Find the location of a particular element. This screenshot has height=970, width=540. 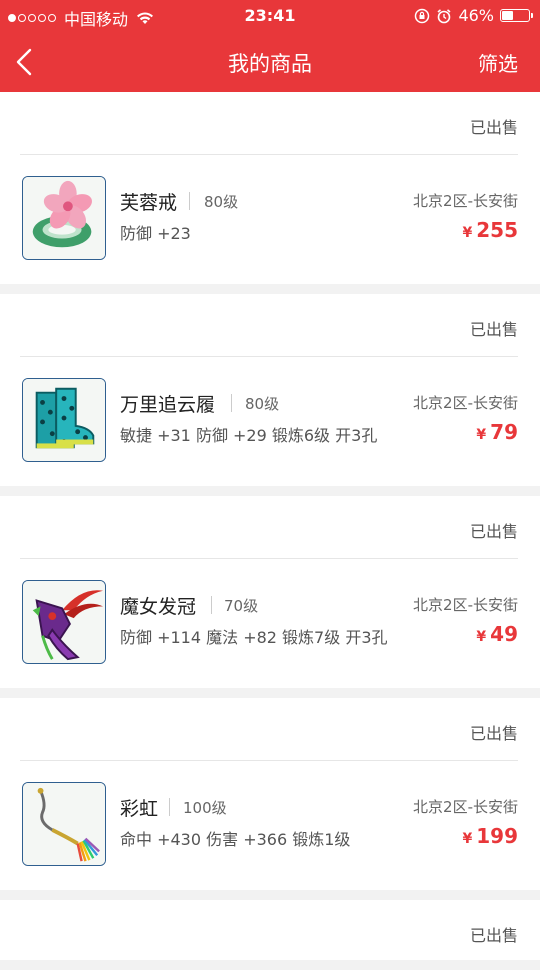

battery-percent: 46% is located at coordinates (476, 15).